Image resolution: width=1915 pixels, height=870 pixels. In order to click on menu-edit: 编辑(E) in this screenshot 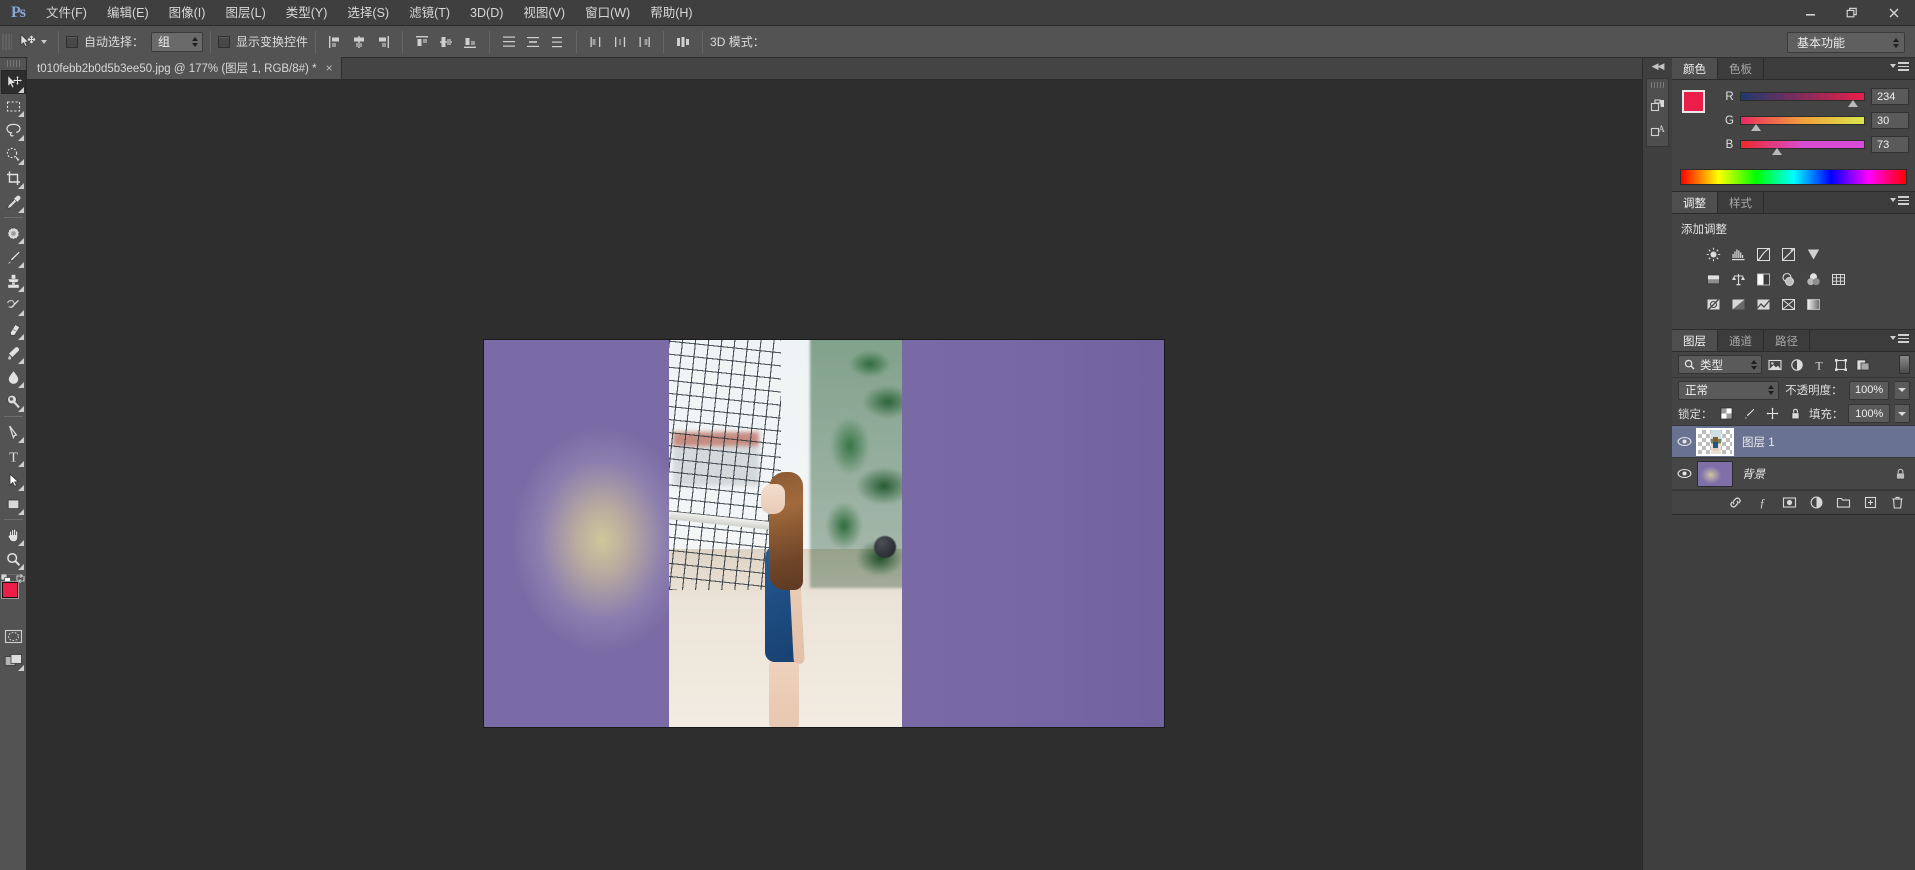, I will do `click(128, 13)`.